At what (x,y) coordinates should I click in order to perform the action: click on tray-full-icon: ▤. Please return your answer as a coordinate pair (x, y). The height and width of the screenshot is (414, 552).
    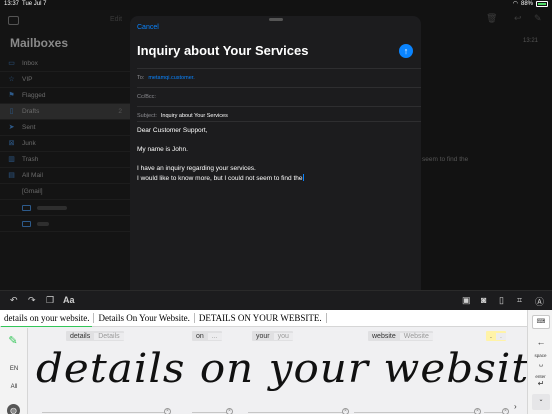
    Looking at the image, I should click on (11, 175).